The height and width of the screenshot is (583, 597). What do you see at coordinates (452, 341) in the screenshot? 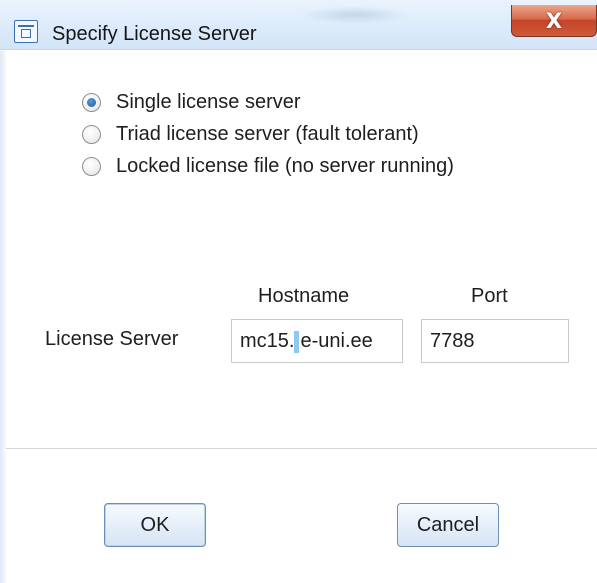
I see `port-text: 7788` at bounding box center [452, 341].